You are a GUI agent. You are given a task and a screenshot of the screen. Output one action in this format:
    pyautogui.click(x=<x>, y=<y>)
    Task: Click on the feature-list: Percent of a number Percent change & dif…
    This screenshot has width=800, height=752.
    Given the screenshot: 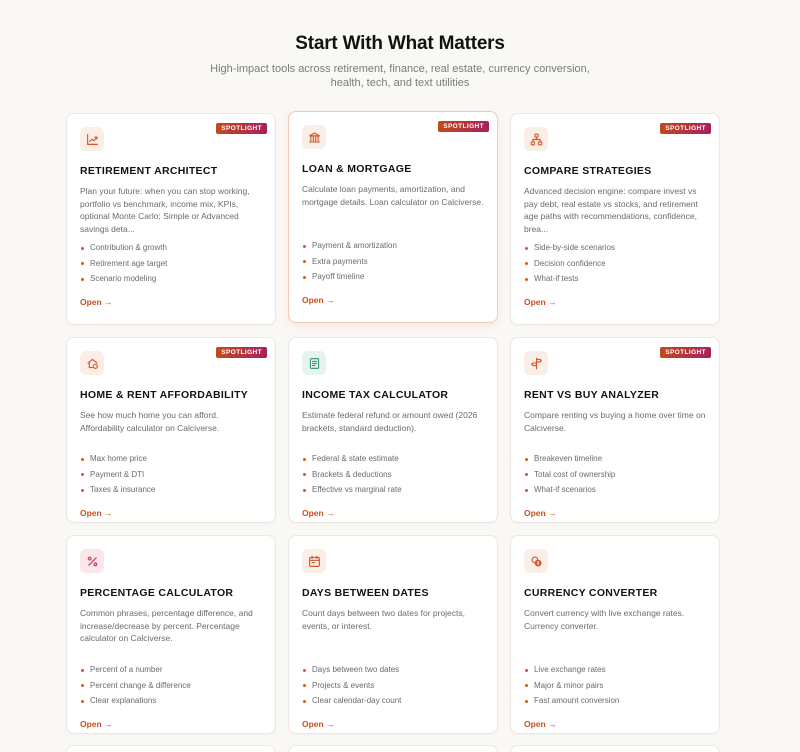 What is the action you would take?
    pyautogui.click(x=171, y=685)
    